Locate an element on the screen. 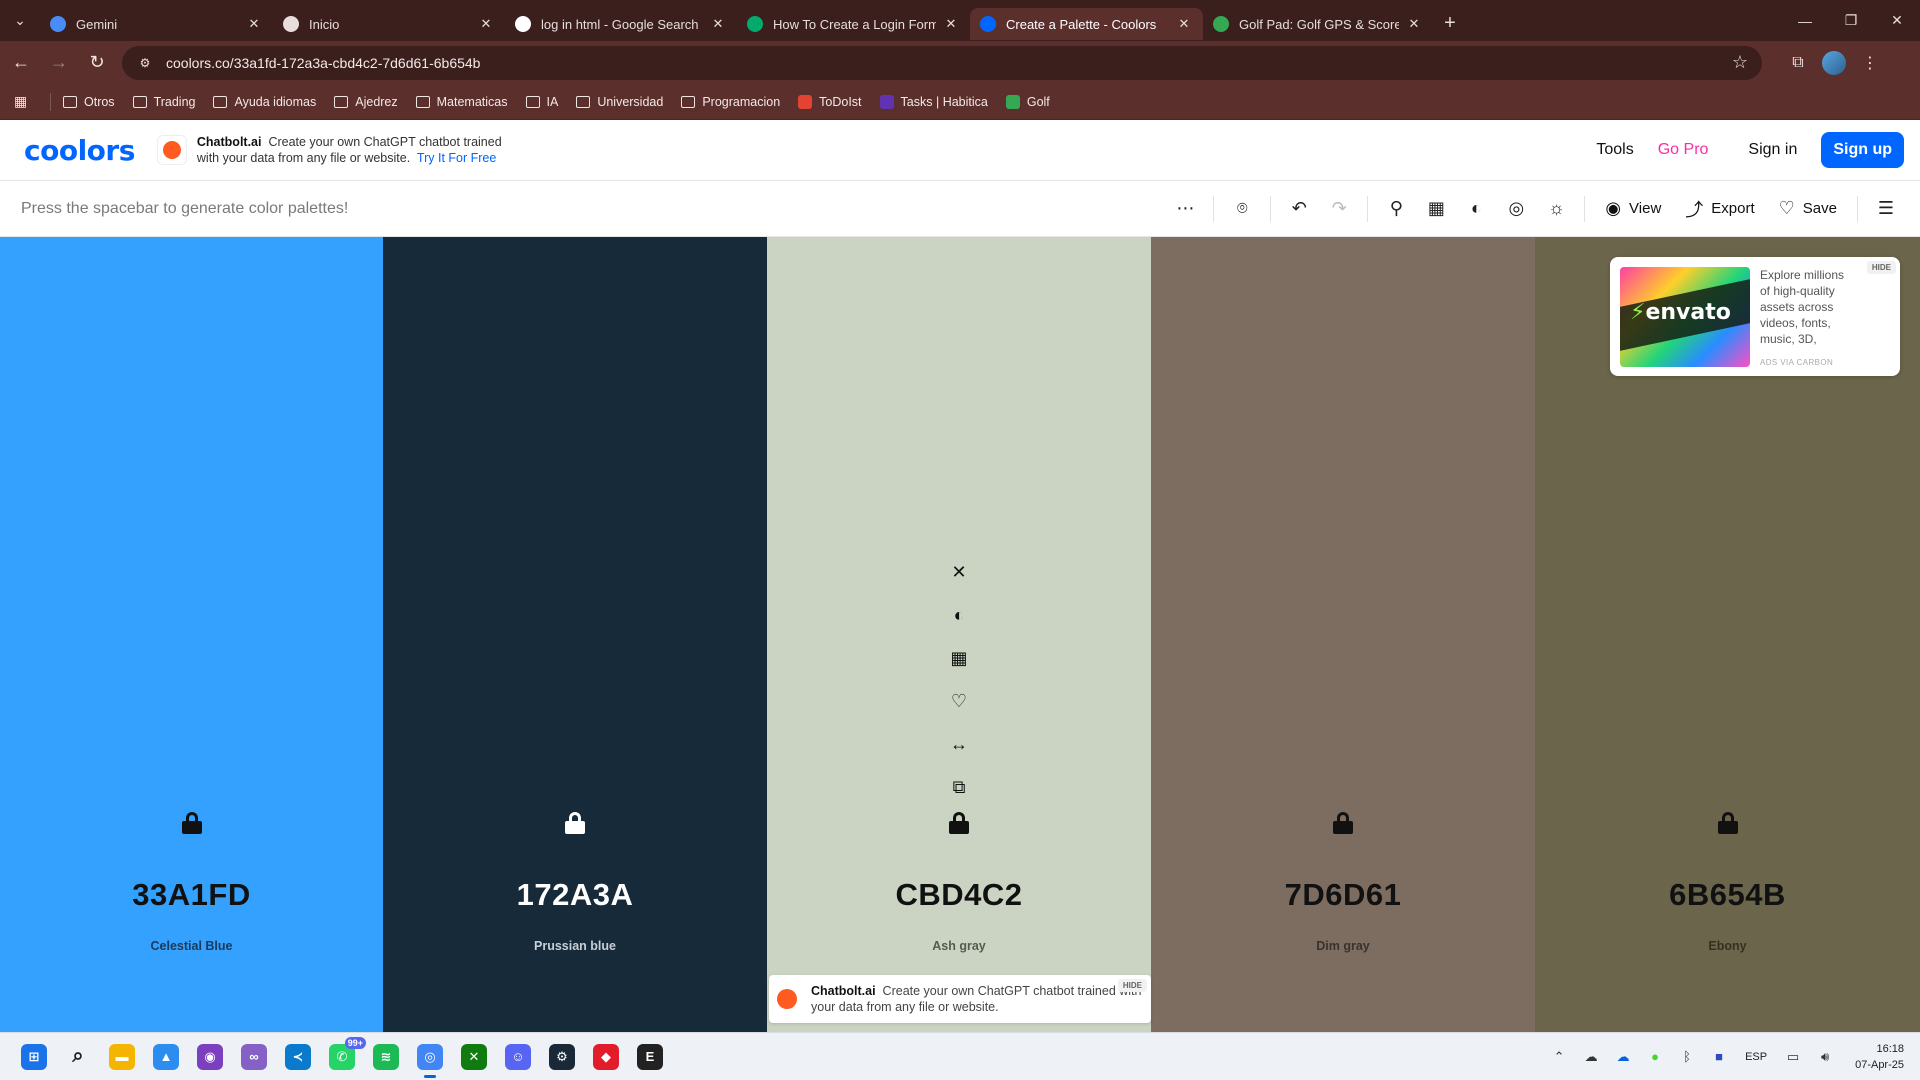 The height and width of the screenshot is (1080, 1920). undo-icon: ↶ is located at coordinates (1299, 209).